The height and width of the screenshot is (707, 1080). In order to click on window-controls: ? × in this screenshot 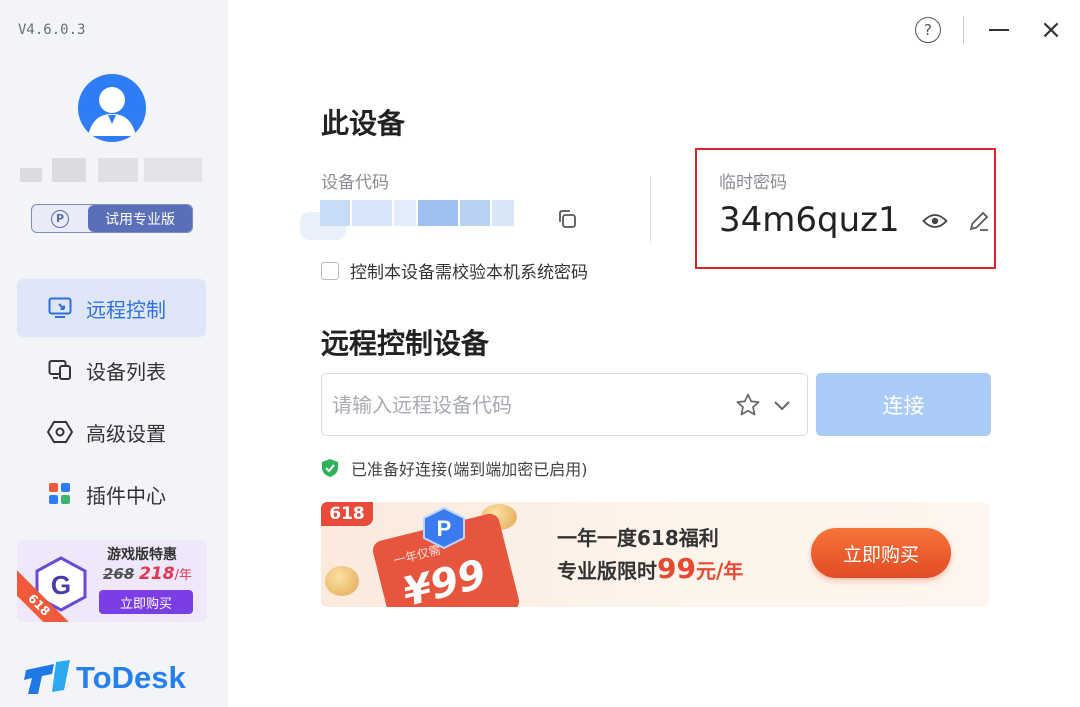, I will do `click(989, 30)`.